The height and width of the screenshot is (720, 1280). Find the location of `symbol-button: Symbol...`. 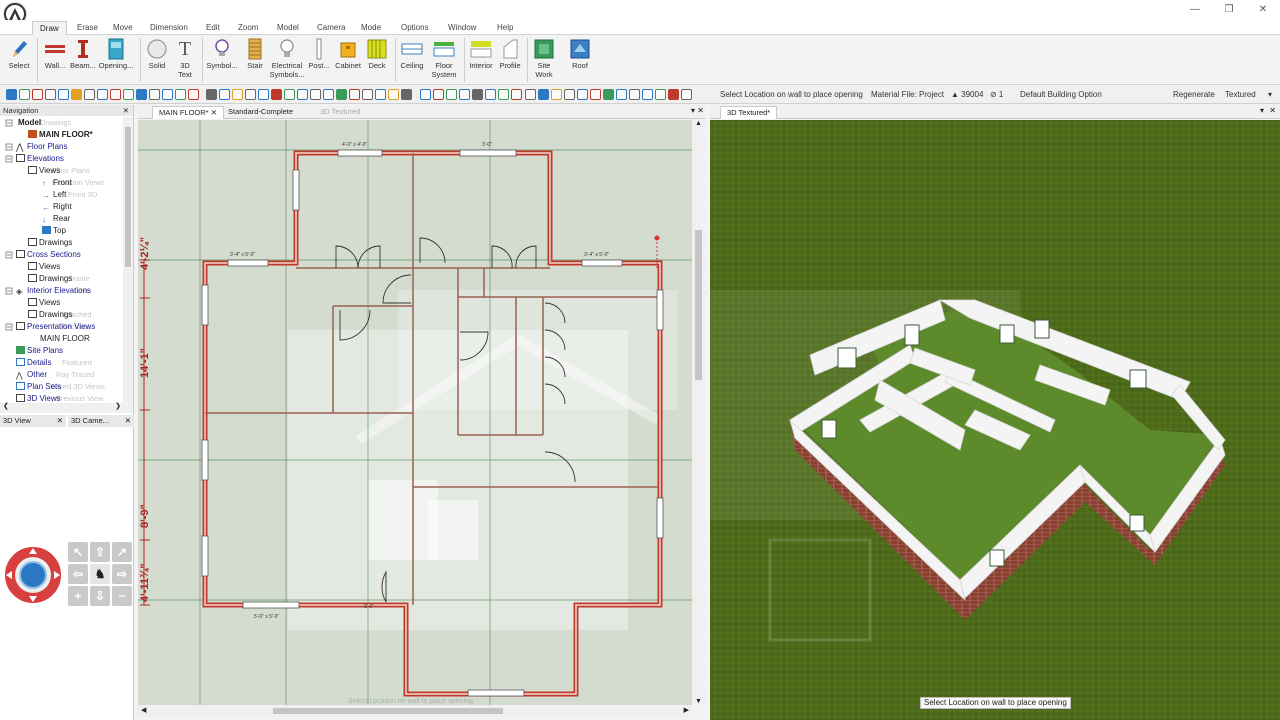

symbol-button: Symbol... is located at coordinates (222, 60).